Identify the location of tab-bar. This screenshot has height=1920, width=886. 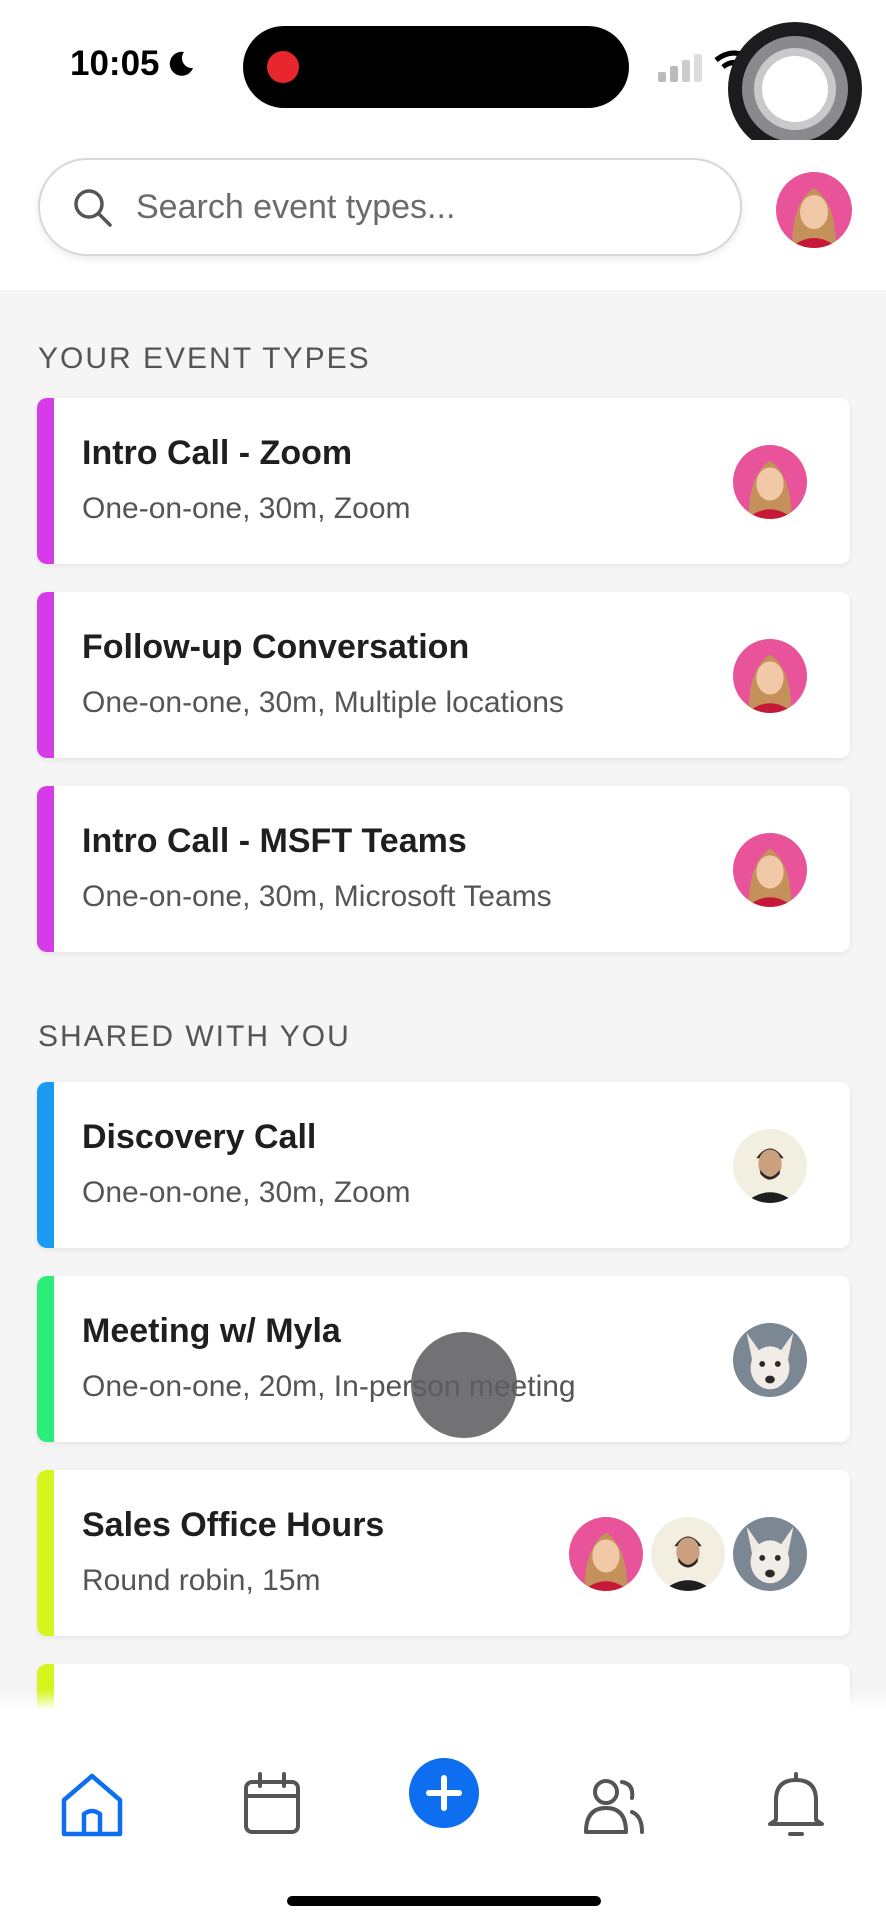
(443, 1815).